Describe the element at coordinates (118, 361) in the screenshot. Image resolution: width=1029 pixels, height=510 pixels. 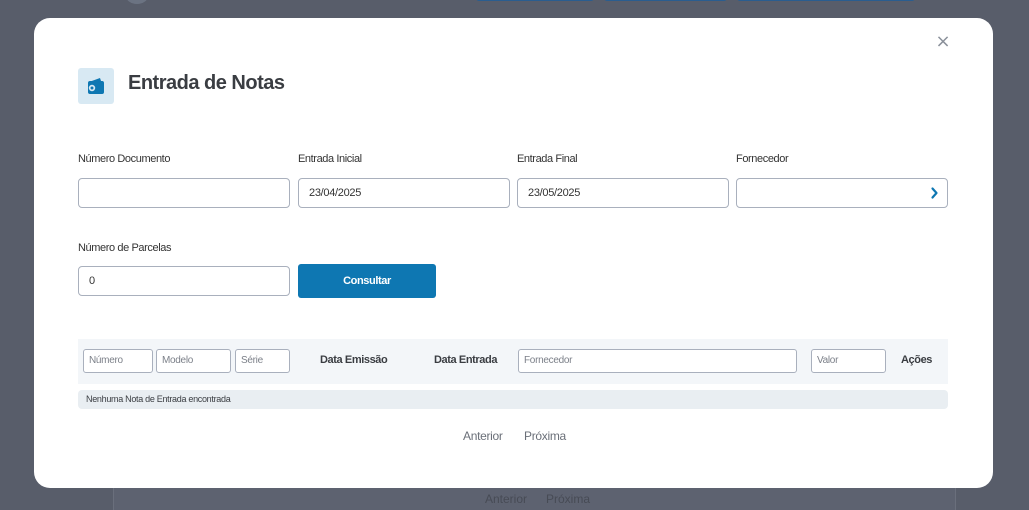
I see `numero-filter-input: Número` at that location.